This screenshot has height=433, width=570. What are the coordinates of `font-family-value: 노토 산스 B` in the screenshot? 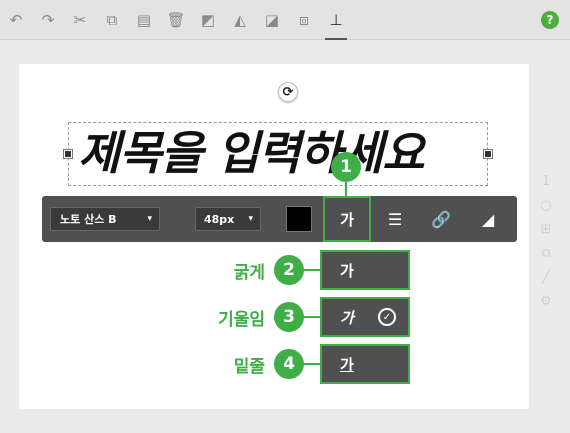 It's located at (88, 219).